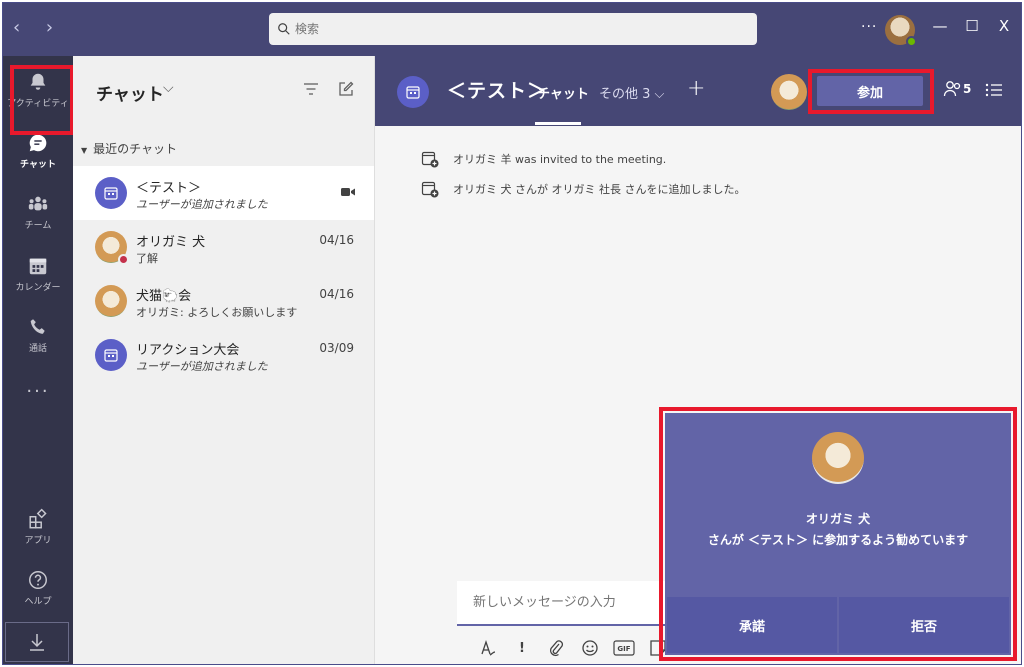 The width and height of the screenshot is (1024, 667). I want to click on new-chat-icon, so click(346, 89).